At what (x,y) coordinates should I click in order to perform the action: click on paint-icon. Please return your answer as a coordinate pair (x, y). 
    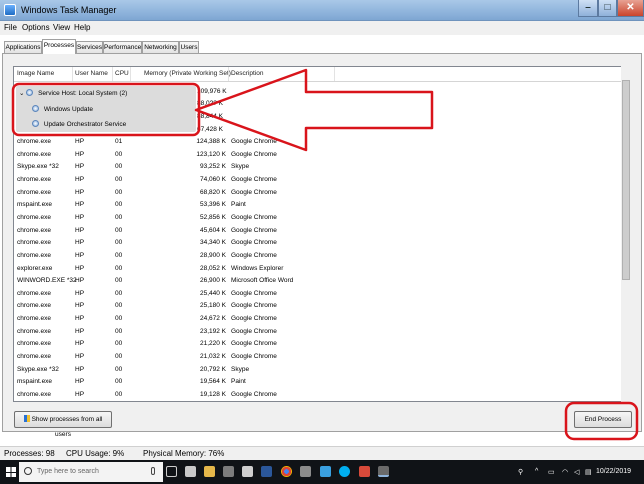
    Looking at the image, I should click on (325, 471).